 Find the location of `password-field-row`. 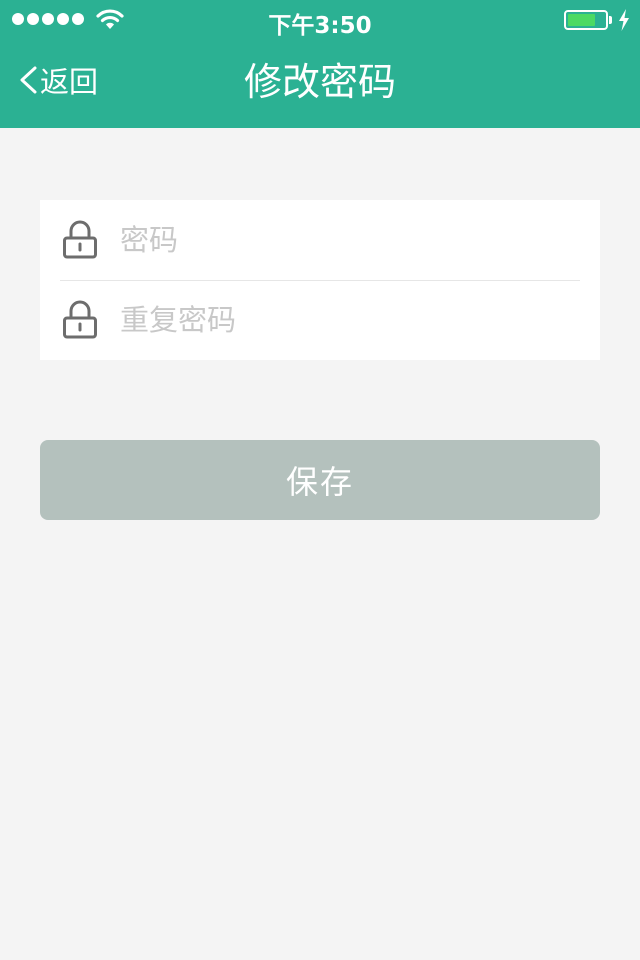

password-field-row is located at coordinates (320, 240).